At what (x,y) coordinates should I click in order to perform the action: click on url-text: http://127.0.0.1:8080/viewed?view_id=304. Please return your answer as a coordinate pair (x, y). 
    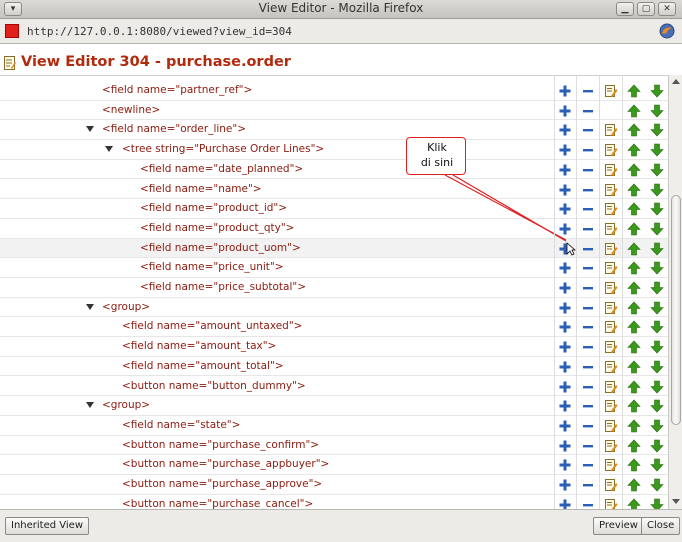
    Looking at the image, I should click on (159, 31).